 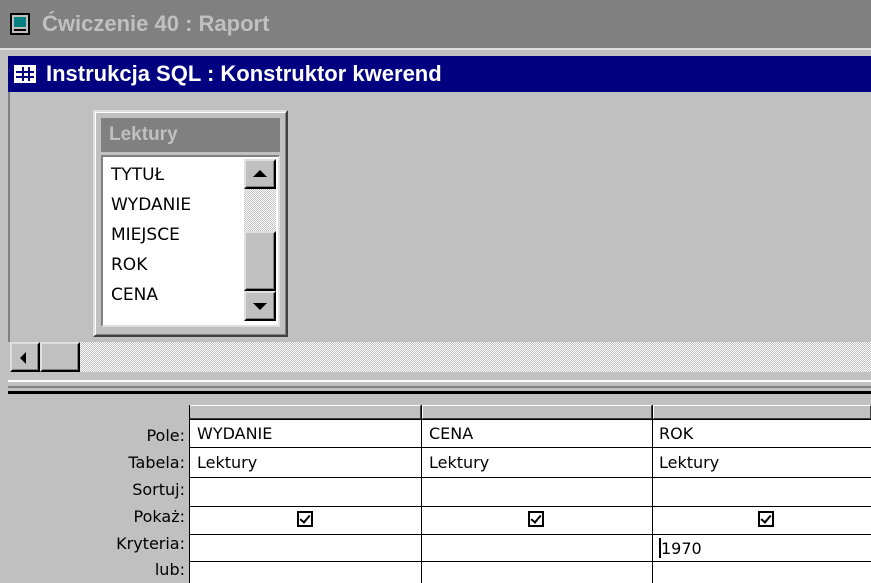 I want to click on arrow-down-icon, so click(x=260, y=306).